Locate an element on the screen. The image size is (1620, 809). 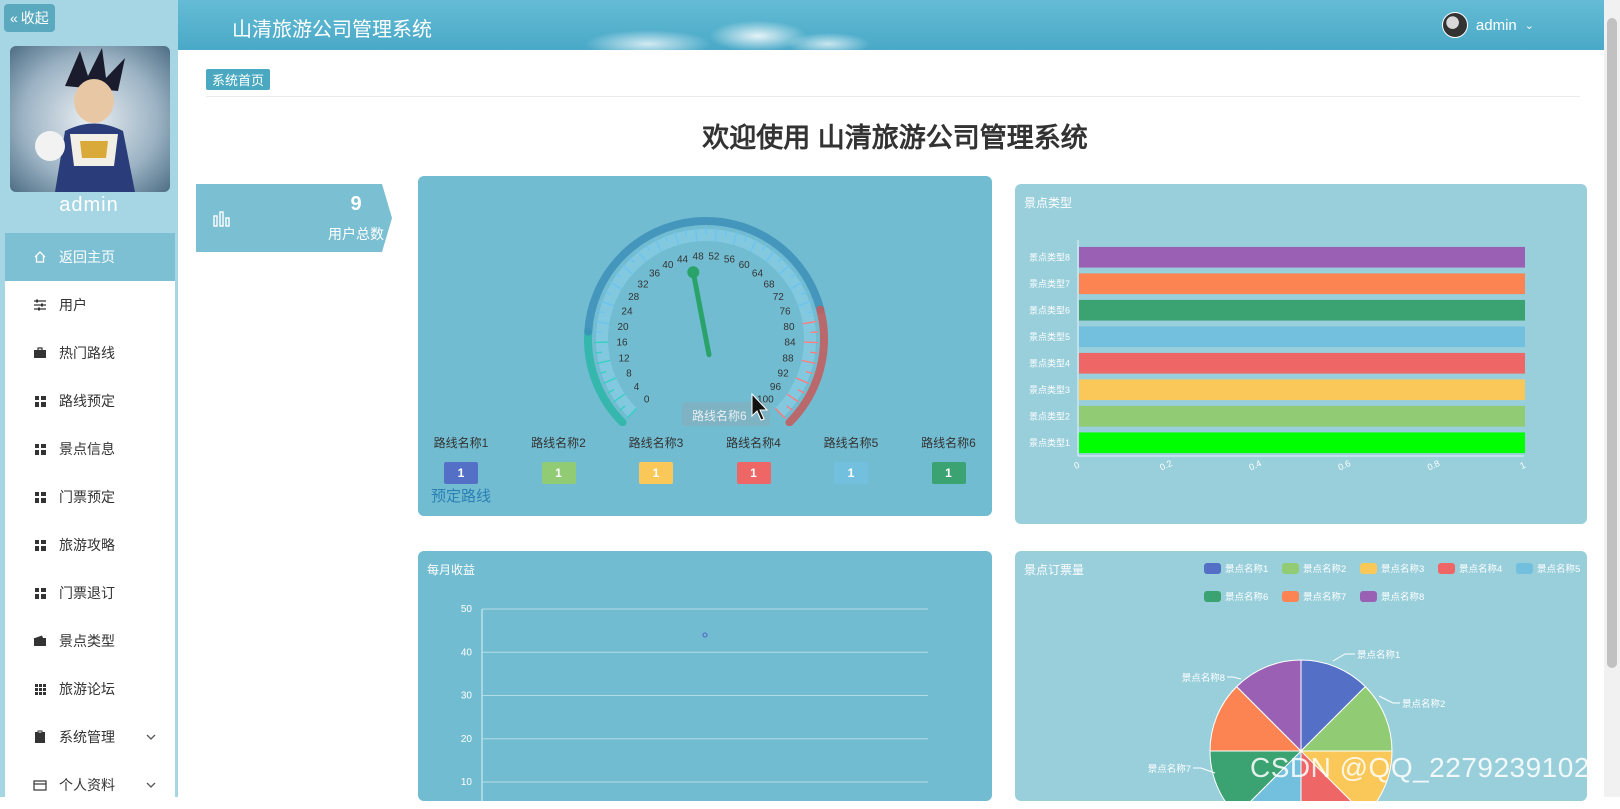
sidebar-item-6: 门票预定 is located at coordinates (90, 497).